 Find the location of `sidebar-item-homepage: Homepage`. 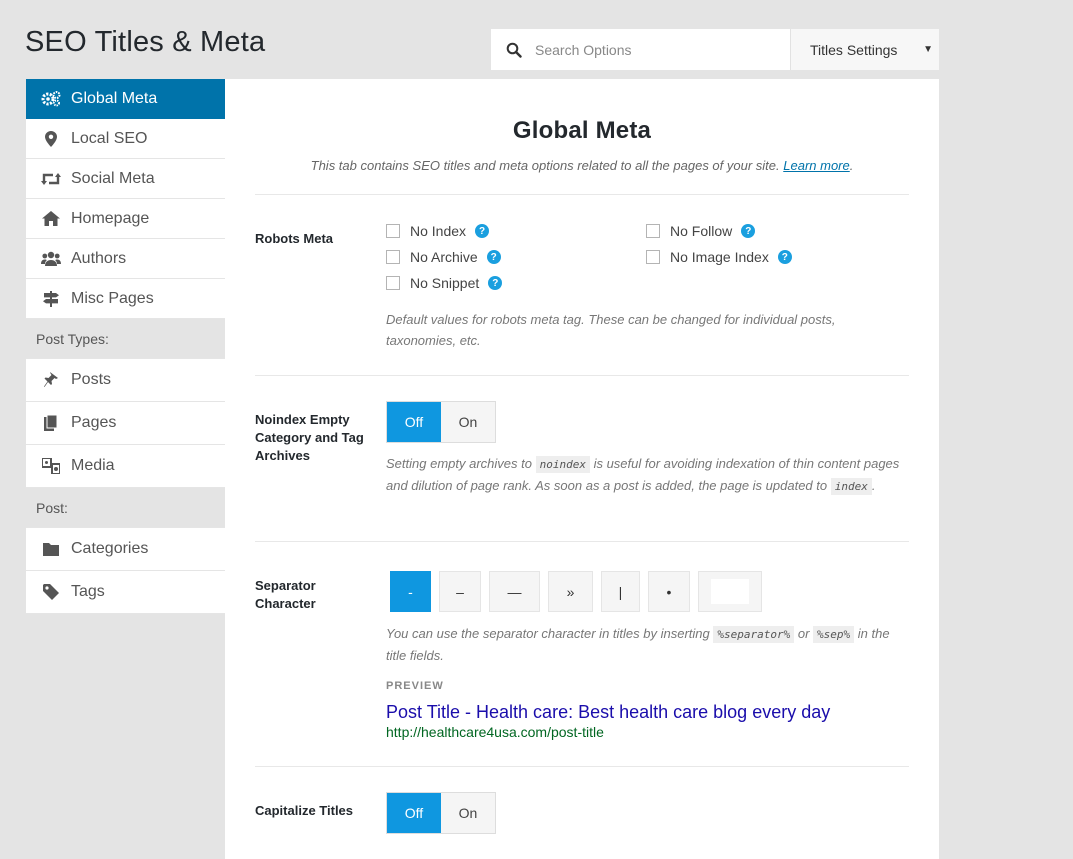

sidebar-item-homepage: Homepage is located at coordinates (125, 219).